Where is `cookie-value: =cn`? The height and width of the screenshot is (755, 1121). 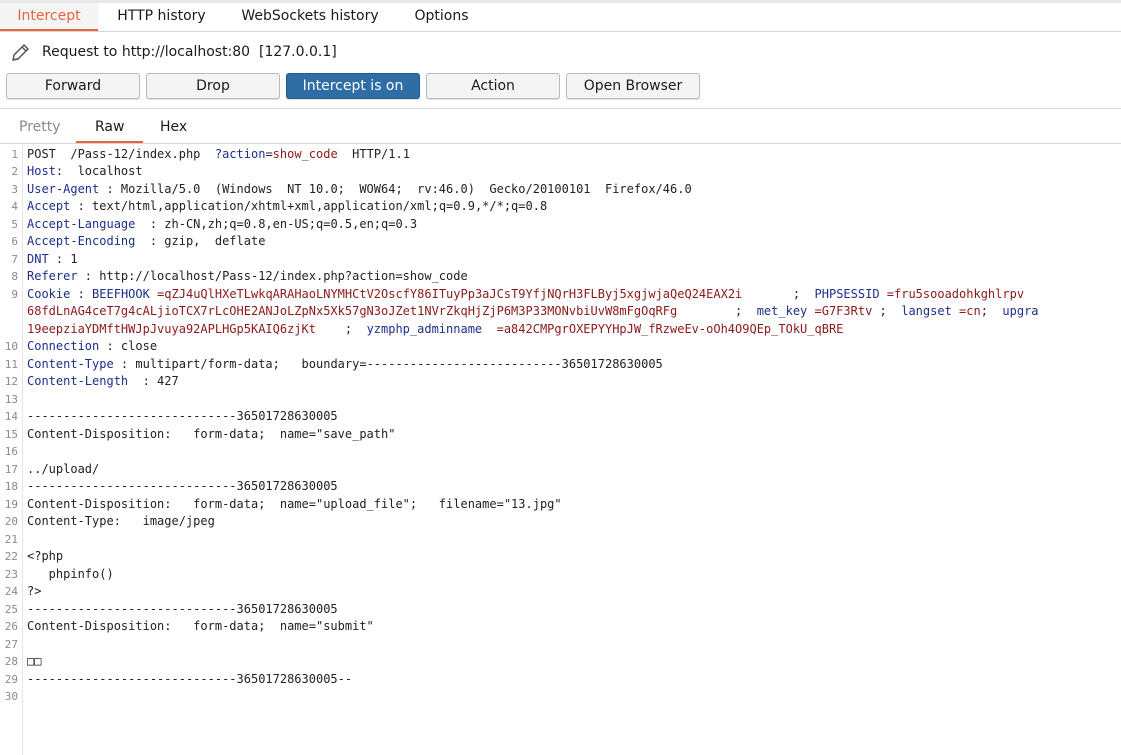
cookie-value: =cn is located at coordinates (966, 311).